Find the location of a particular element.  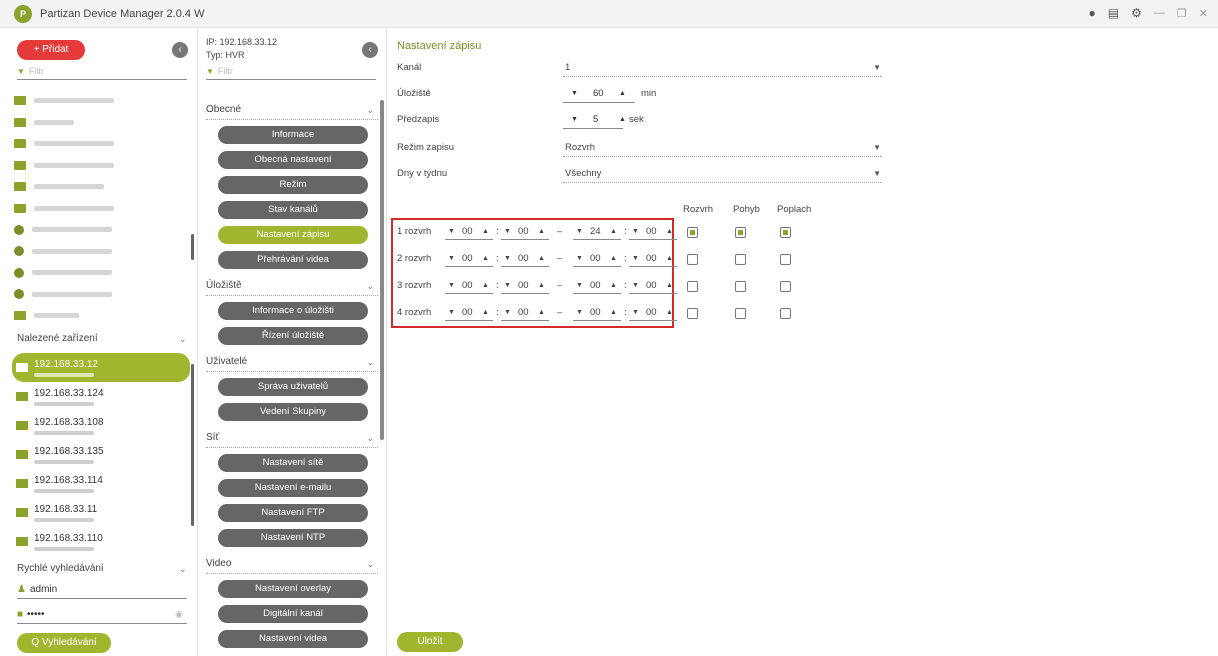

save-button: Uložit is located at coordinates (430, 642).